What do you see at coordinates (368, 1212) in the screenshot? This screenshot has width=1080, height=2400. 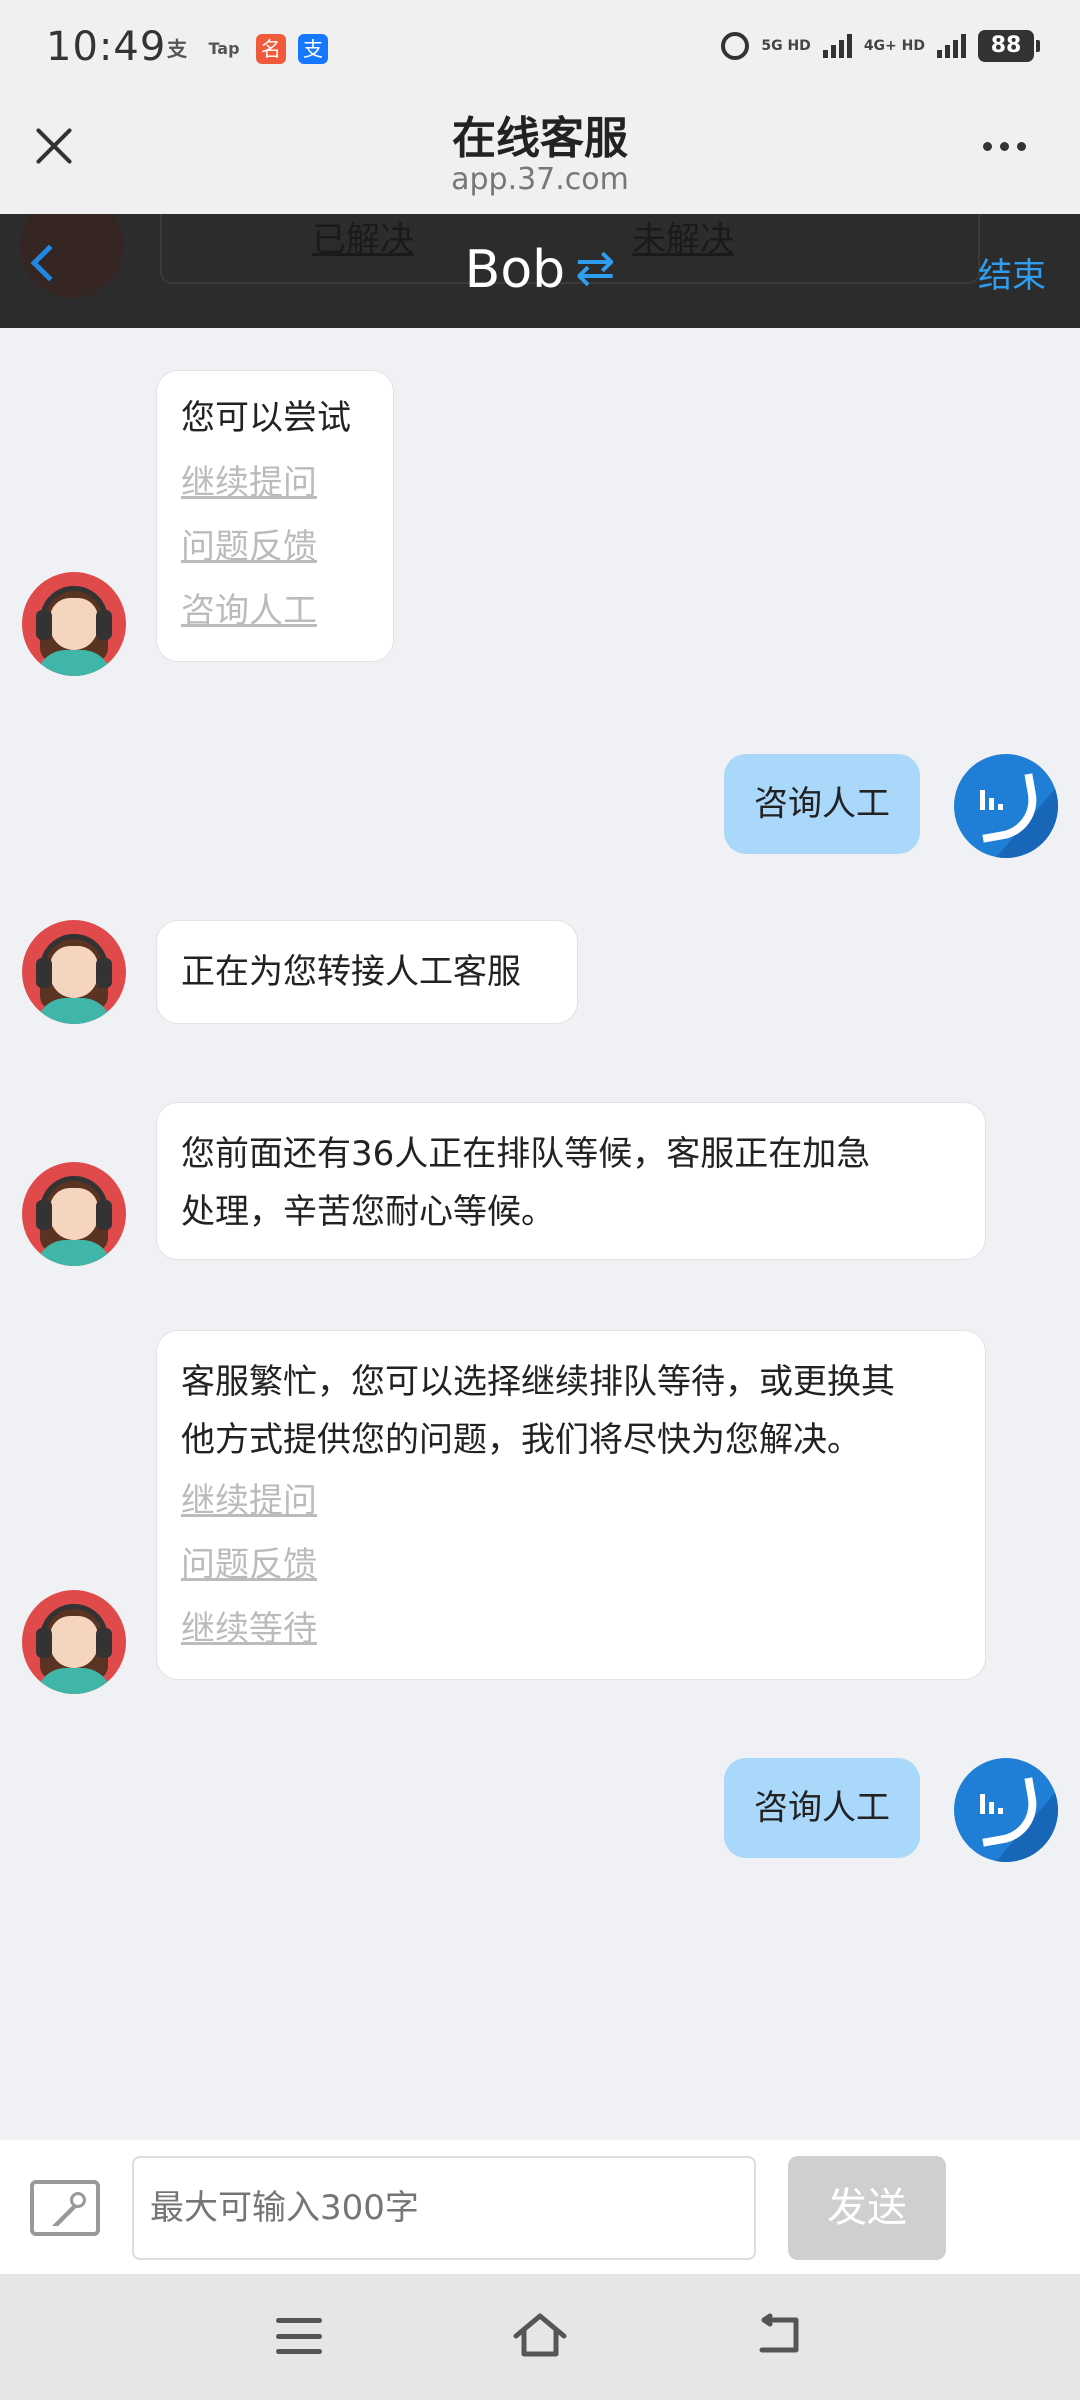 I see `message-text-line-2: 处理，辛苦您耐心等候。` at bounding box center [368, 1212].